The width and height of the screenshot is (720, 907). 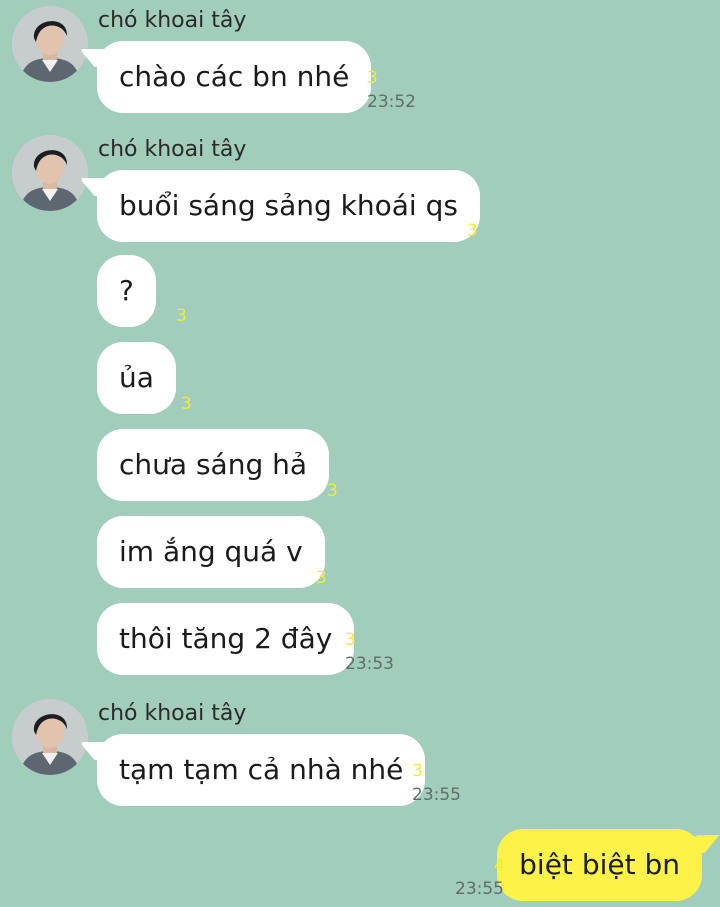 I want to click on unread-count: 4, so click(x=499, y=866).